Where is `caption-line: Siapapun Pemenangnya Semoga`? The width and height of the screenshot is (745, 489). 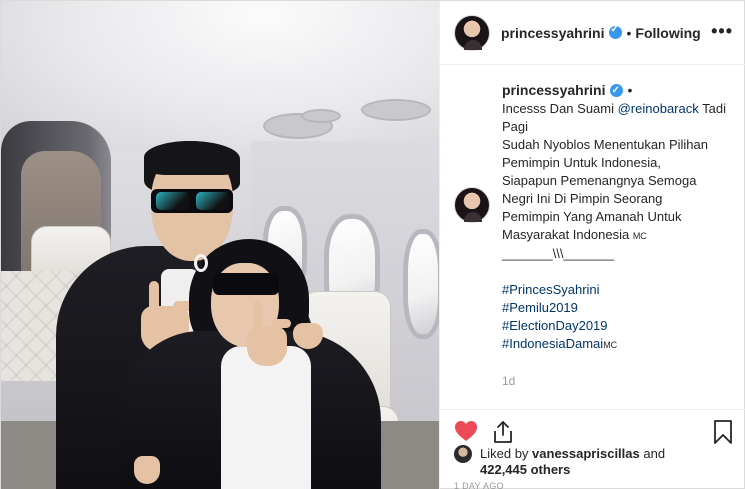 caption-line: Siapapun Pemenangnya Semoga is located at coordinates (599, 180).